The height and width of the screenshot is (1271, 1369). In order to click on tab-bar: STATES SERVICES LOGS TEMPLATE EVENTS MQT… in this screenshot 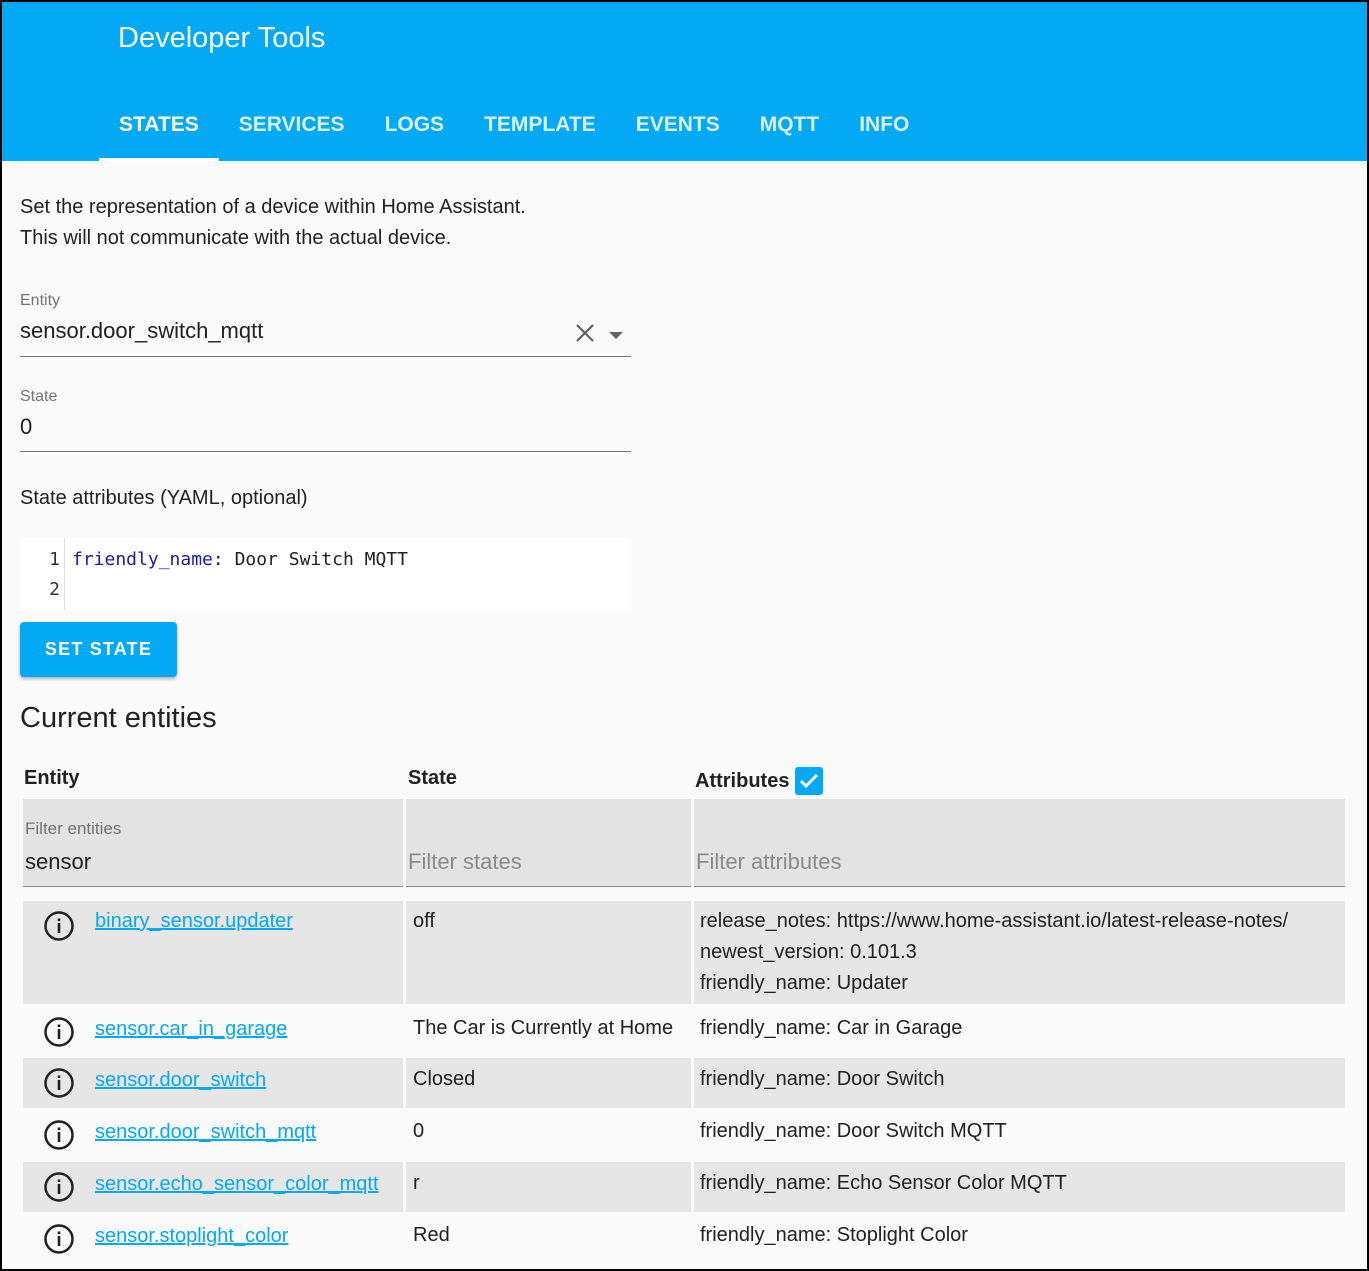, I will do `click(514, 131)`.